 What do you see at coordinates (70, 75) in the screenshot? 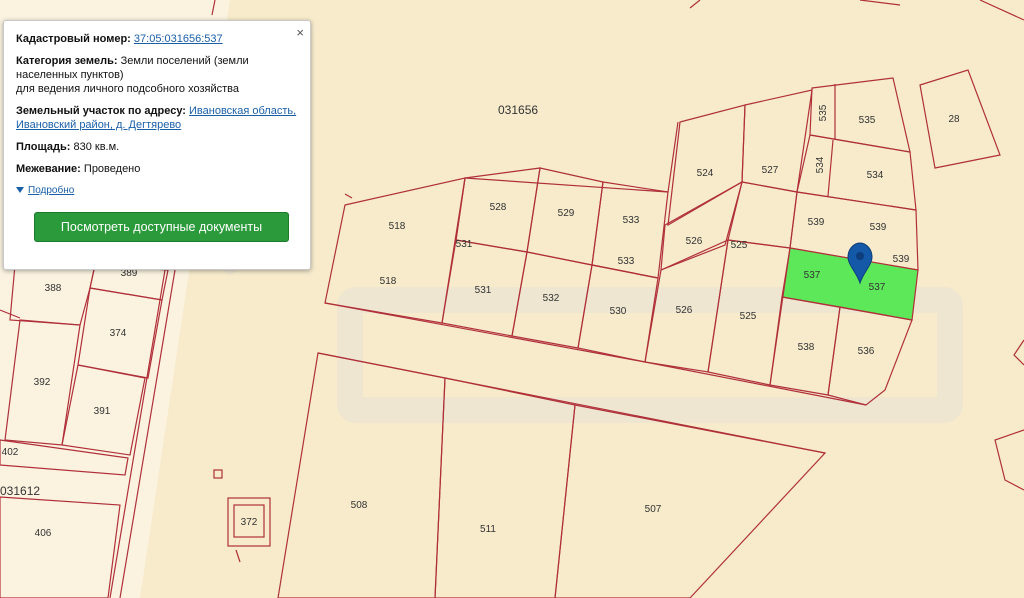
I see `category-value-2: населенных пунктов)` at bounding box center [70, 75].